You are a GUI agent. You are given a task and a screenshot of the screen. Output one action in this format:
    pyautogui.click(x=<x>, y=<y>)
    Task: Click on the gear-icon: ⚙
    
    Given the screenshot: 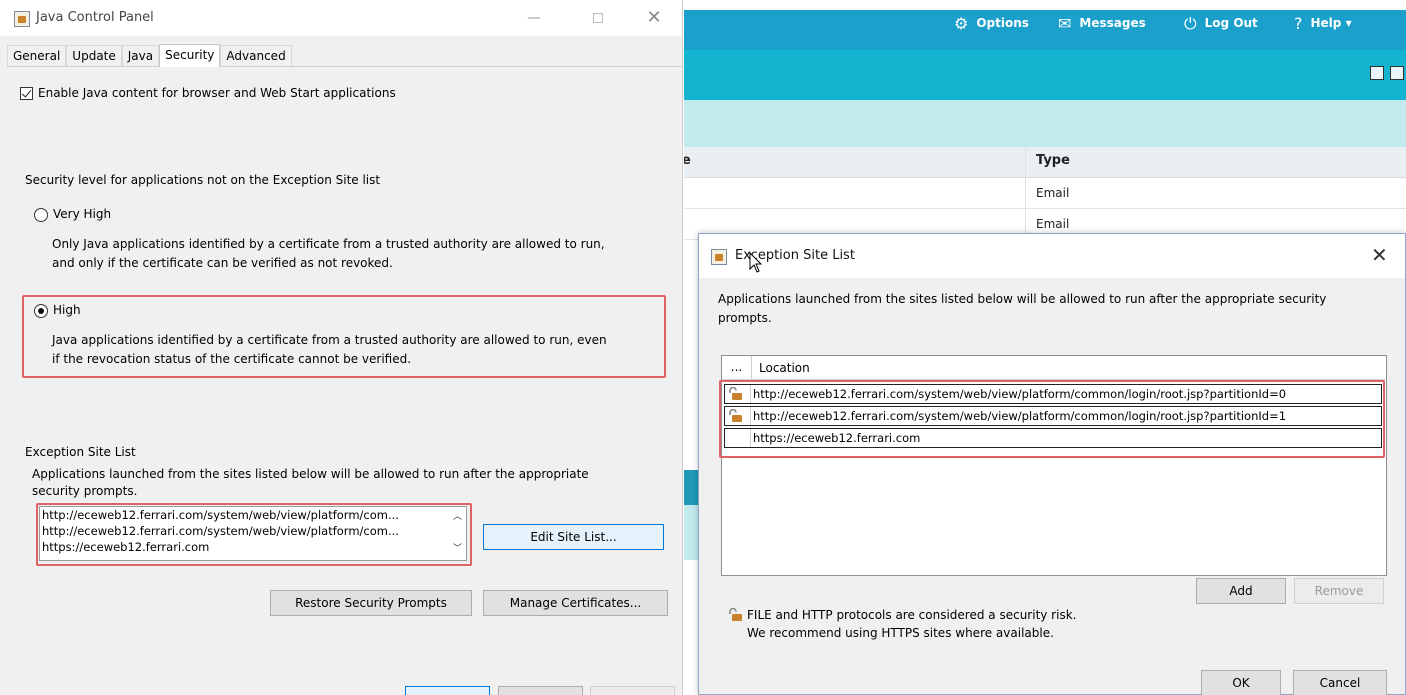 What is the action you would take?
    pyautogui.click(x=961, y=23)
    